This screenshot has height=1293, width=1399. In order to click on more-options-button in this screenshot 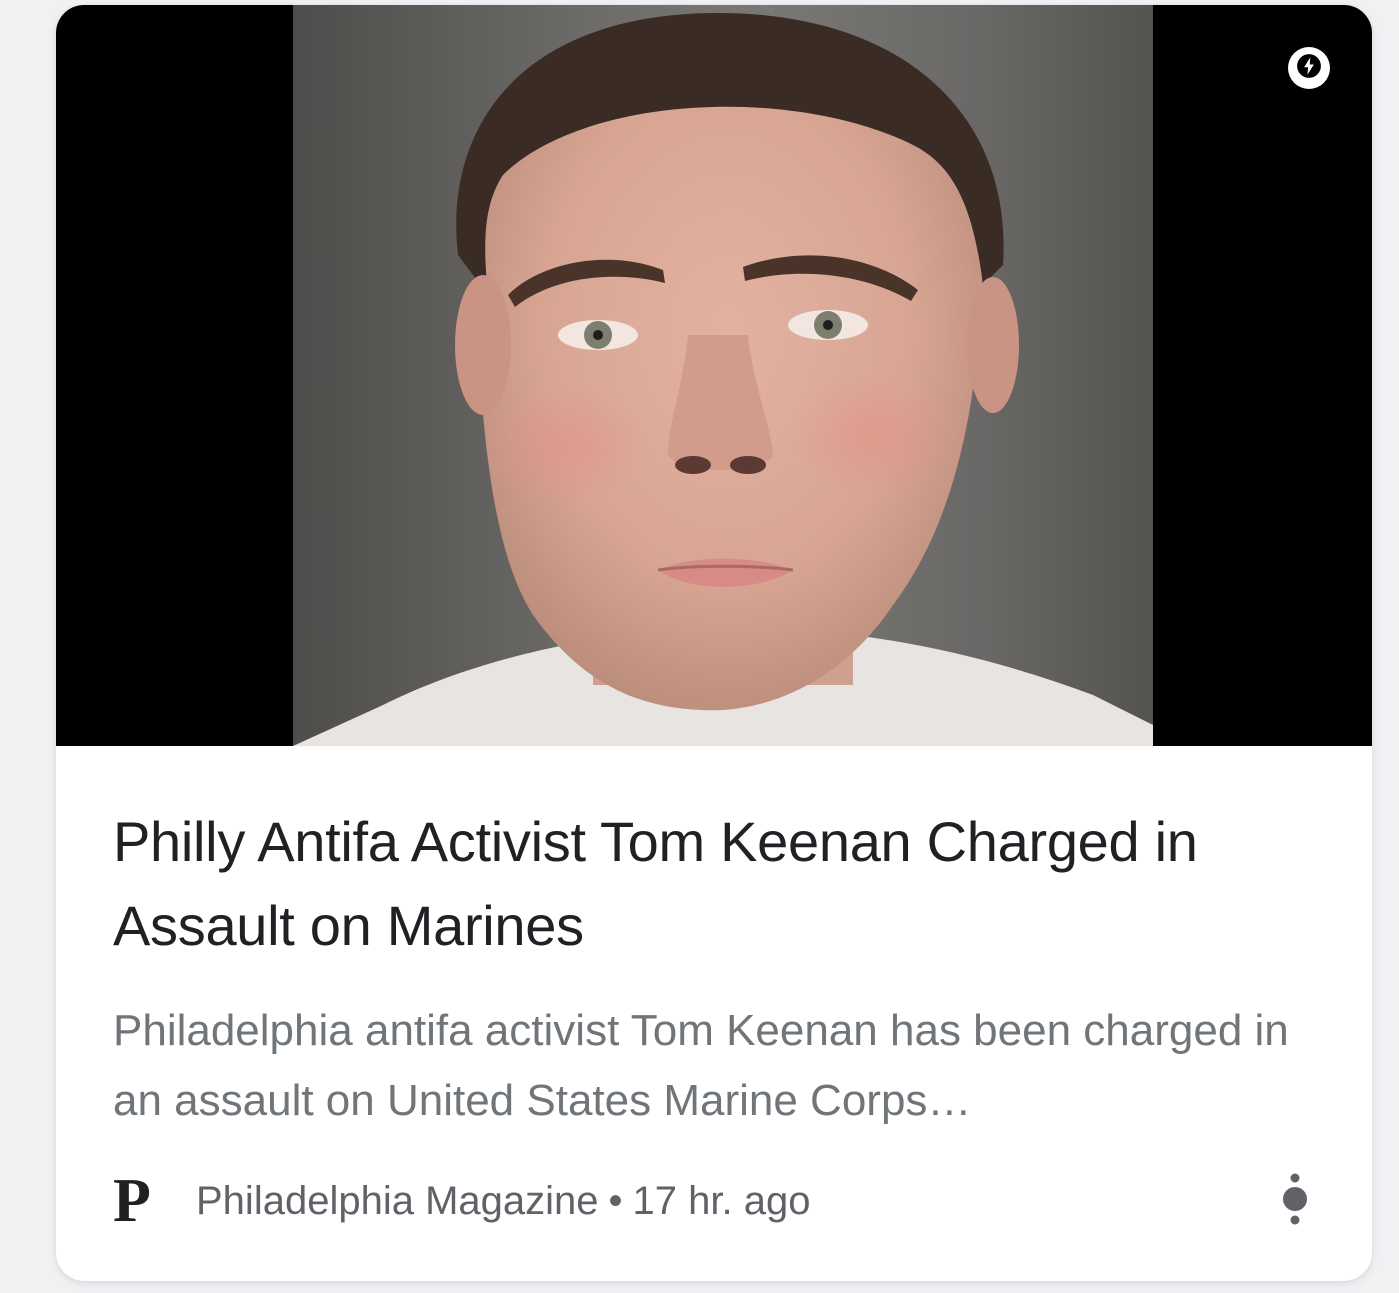, I will do `click(1295, 1201)`.